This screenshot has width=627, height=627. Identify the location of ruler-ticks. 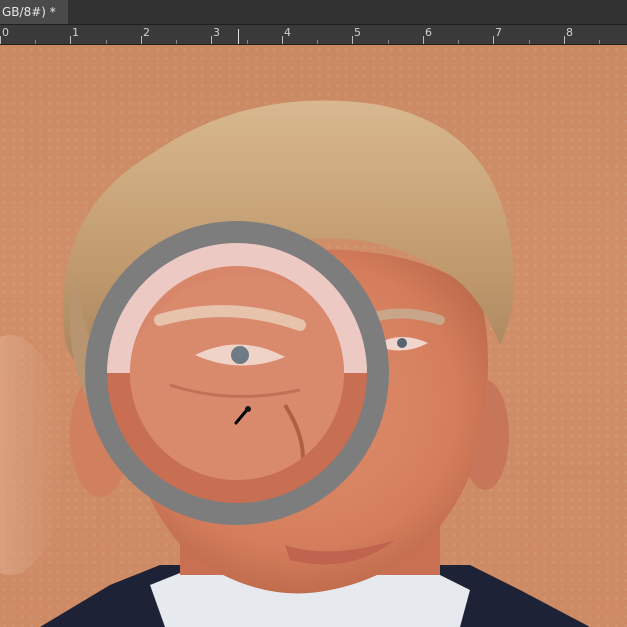
(300, 36).